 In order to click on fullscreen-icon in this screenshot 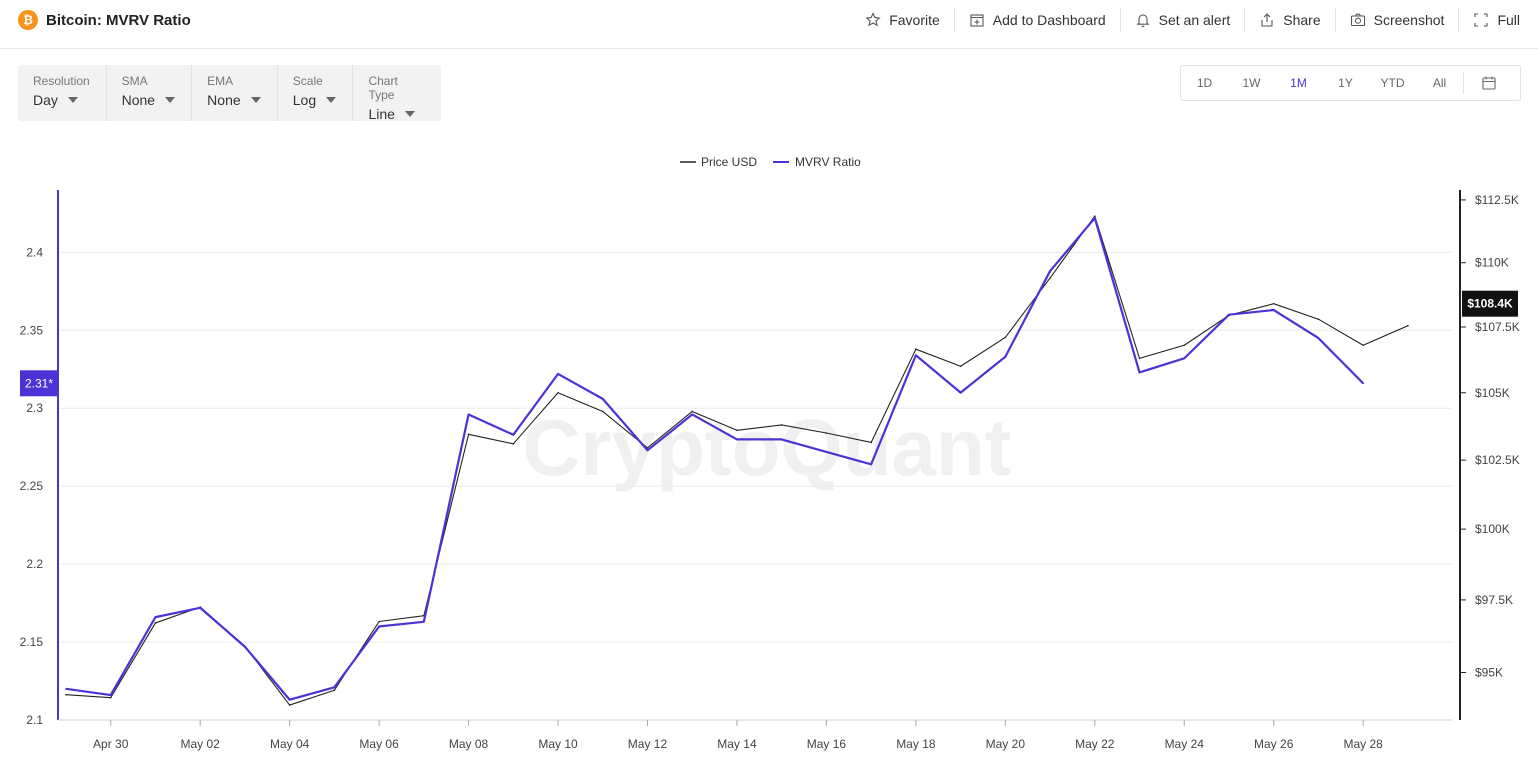, I will do `click(1481, 20)`.